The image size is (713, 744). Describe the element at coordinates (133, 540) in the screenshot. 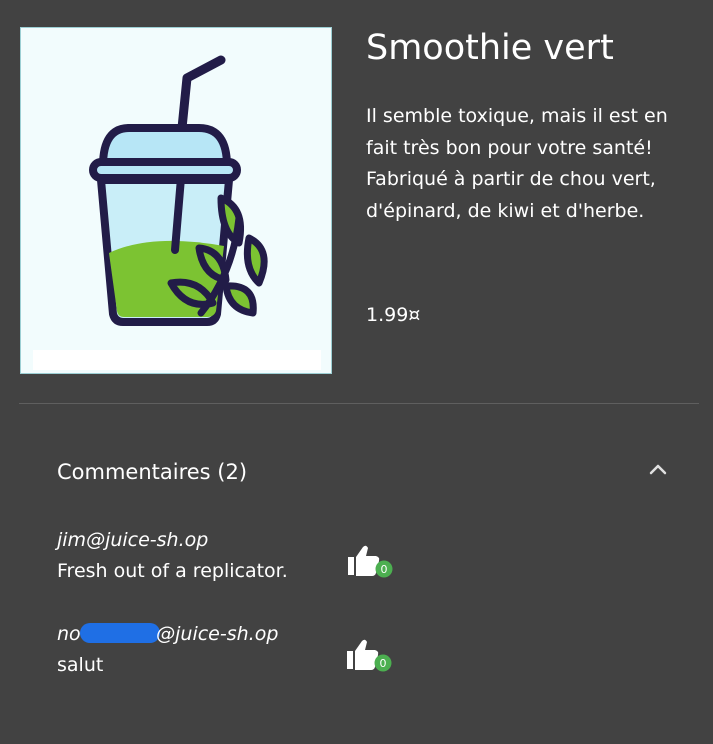

I see `review-author: jim@juice-sh.op` at that location.